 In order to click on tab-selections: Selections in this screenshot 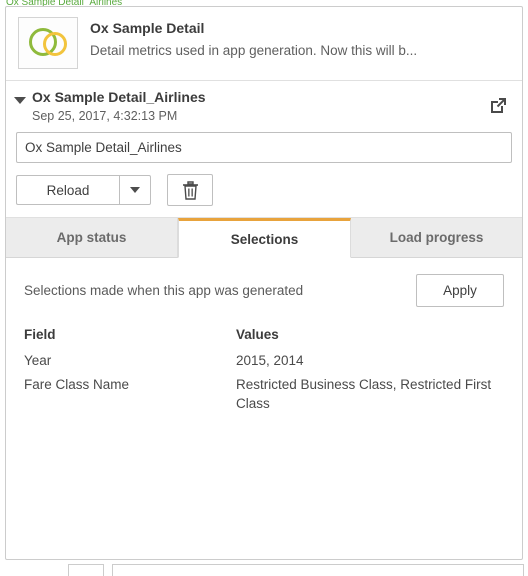, I will do `click(264, 238)`.